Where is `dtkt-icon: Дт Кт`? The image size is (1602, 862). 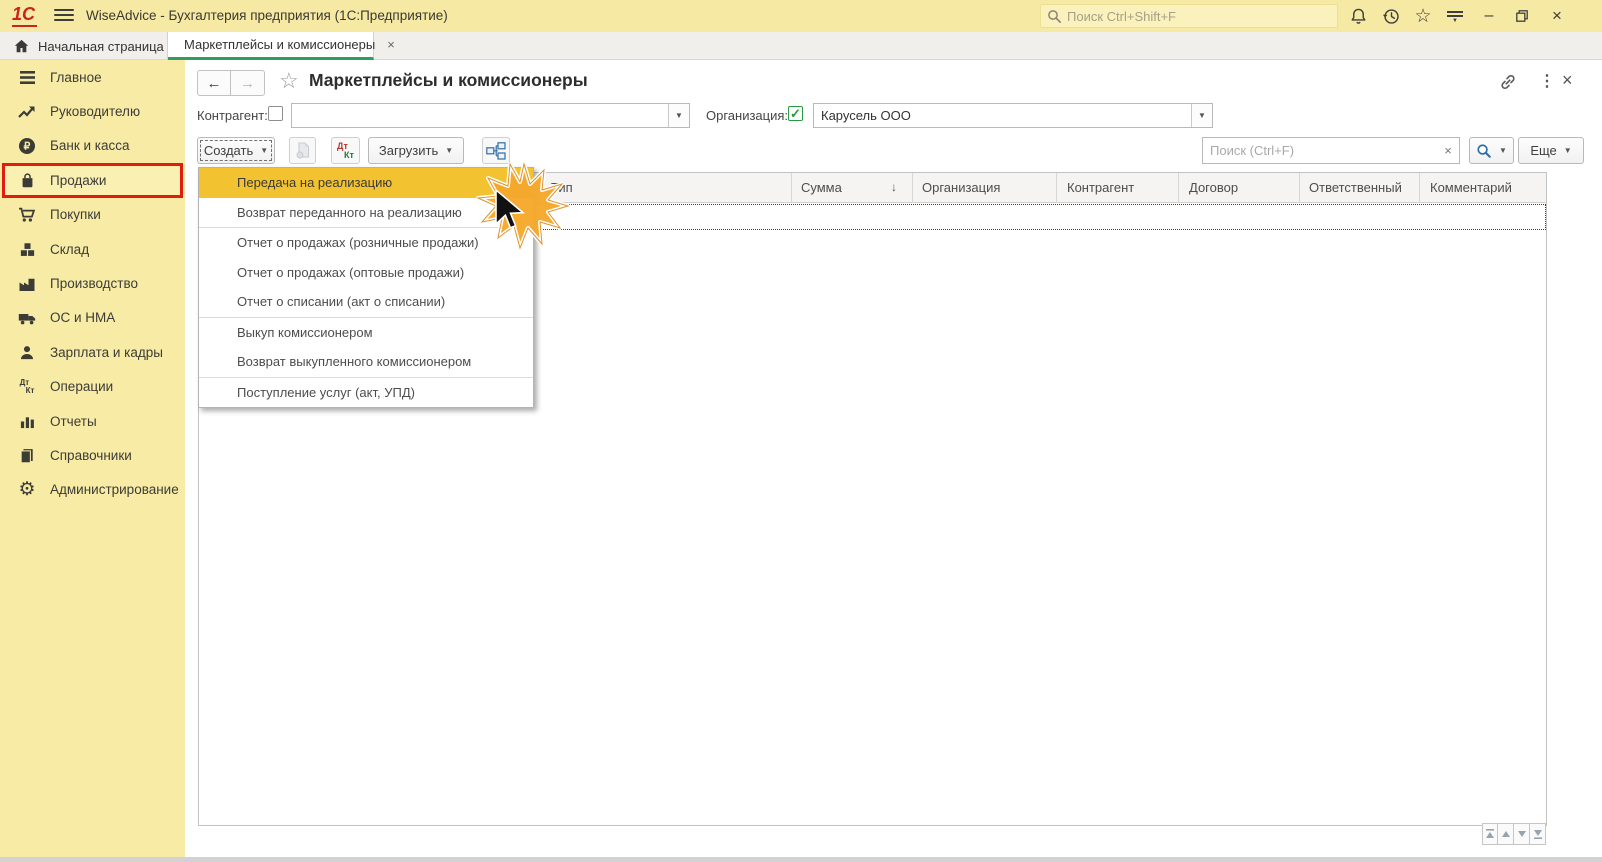
dtkt-icon: Дт Кт is located at coordinates (27, 386).